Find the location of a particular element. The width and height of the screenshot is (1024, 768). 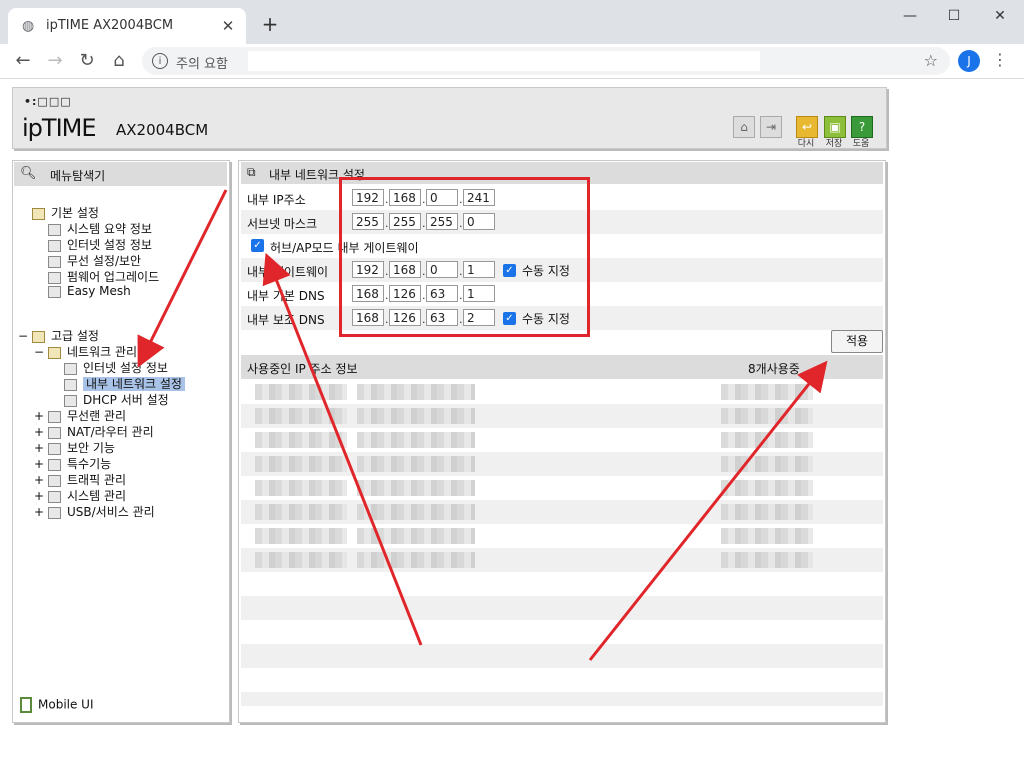

arrow-to-tree is located at coordinates (182, 278).